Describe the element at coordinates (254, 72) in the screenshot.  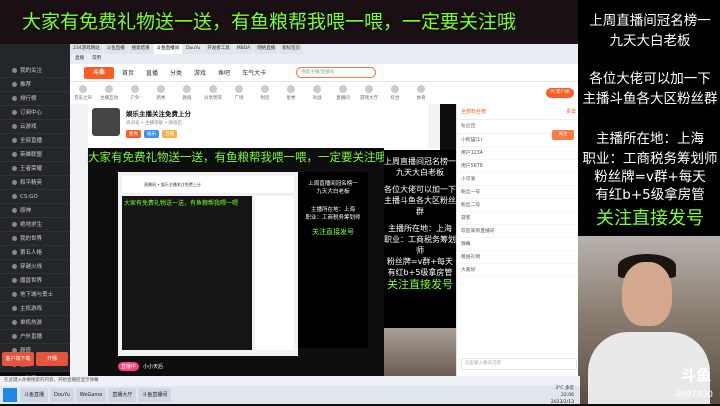
I see `nav-item: 车气大卡` at that location.